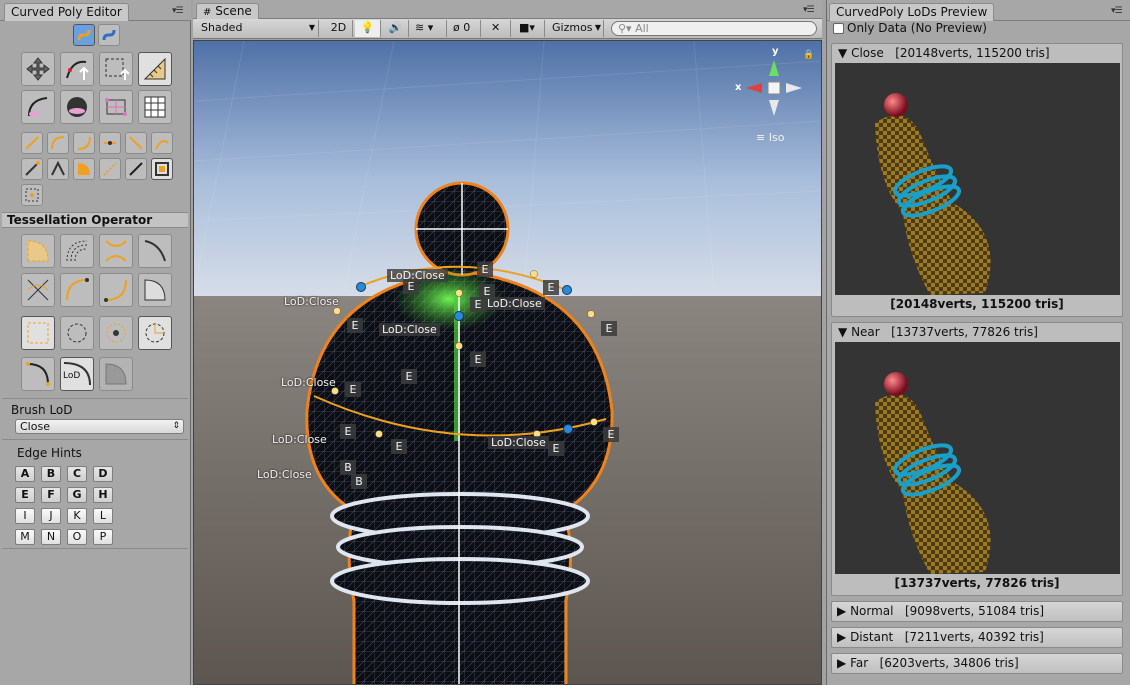 This screenshot has height=685, width=1130. Describe the element at coordinates (25, 474) in the screenshot. I see `edge-hint-a-button: A` at that location.